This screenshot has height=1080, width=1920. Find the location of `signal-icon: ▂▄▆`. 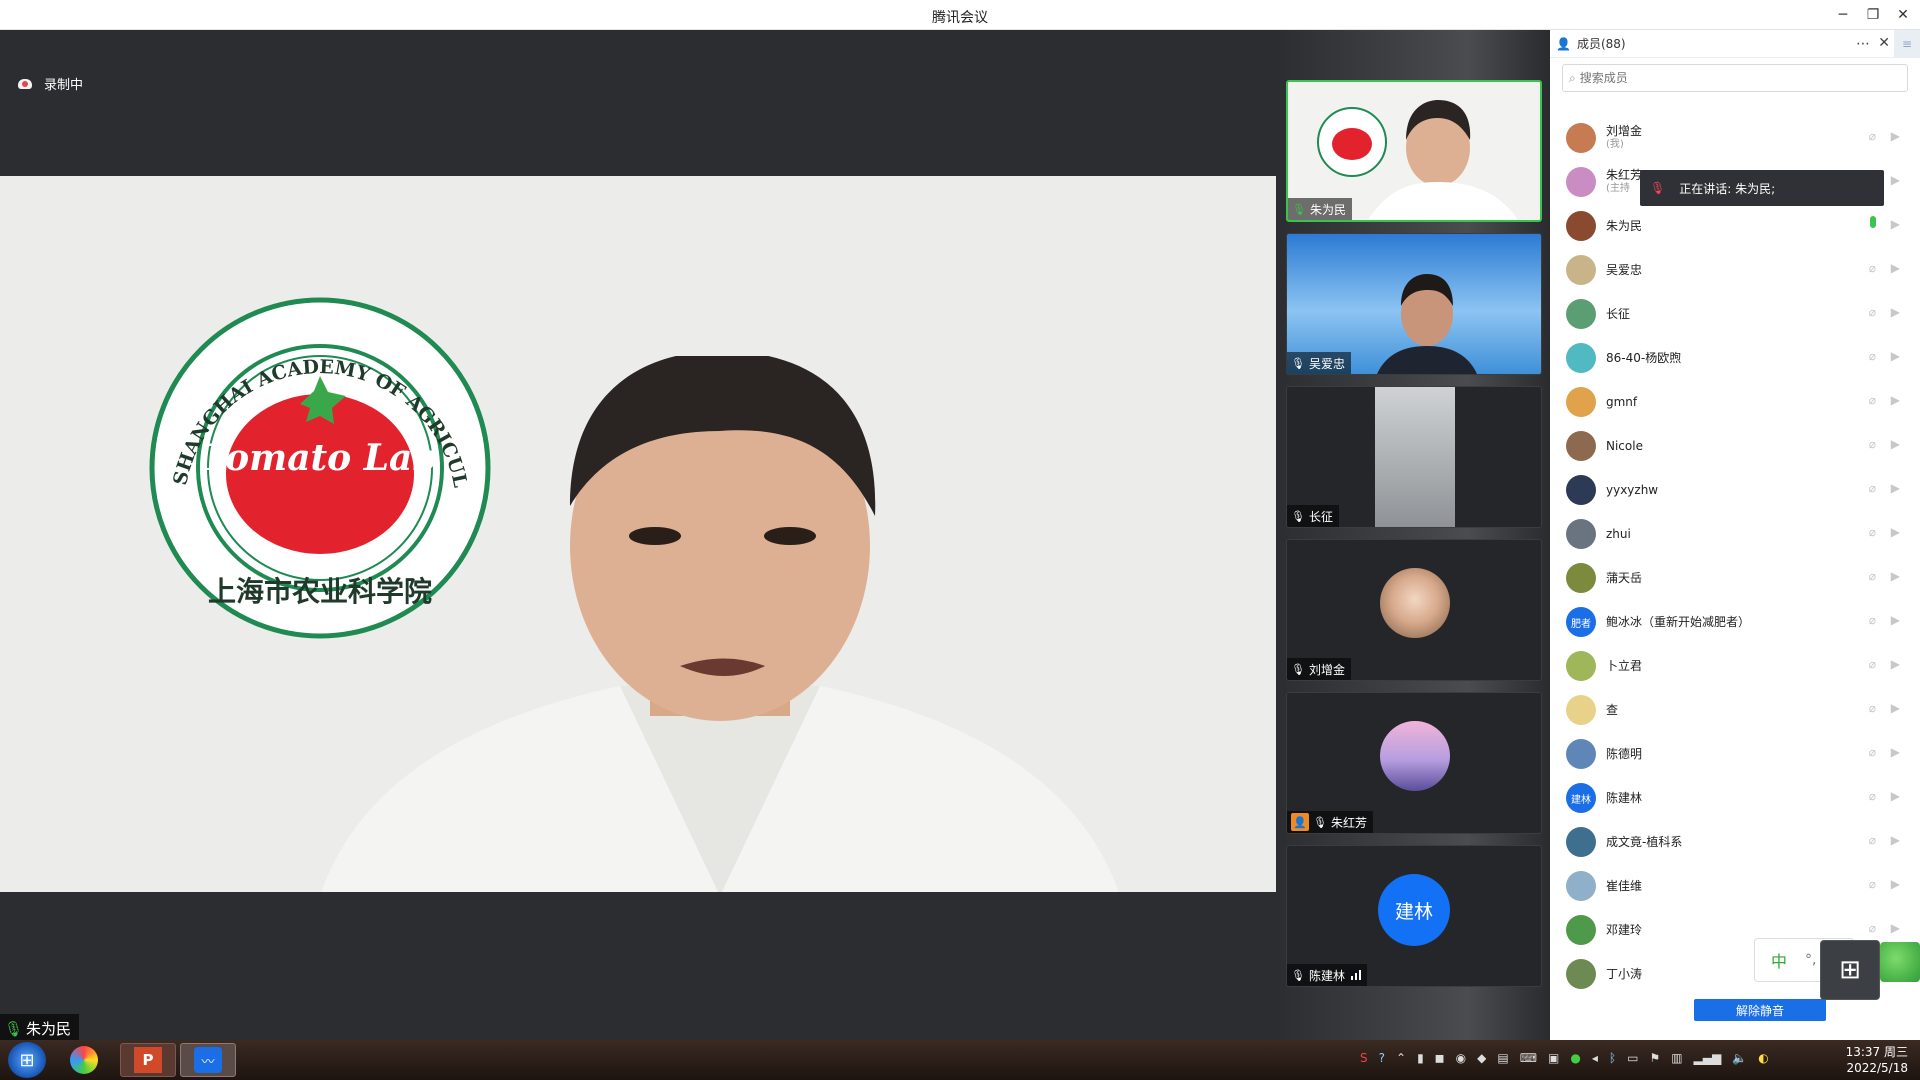

signal-icon: ▂▄▆ is located at coordinates (1708, 1058).